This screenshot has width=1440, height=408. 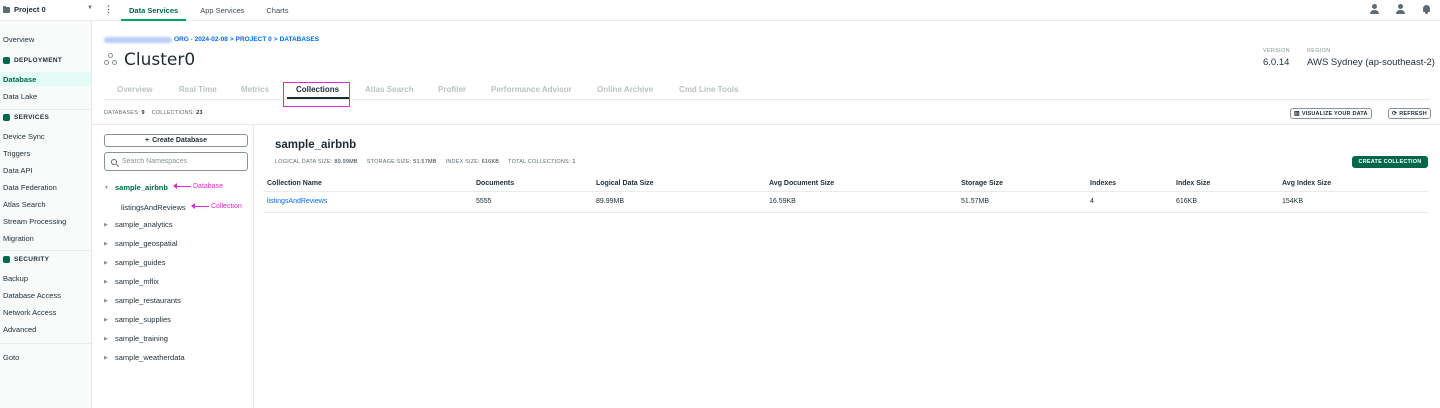 I want to click on collections-count-label: COLLECTIONS:, so click(x=173, y=113).